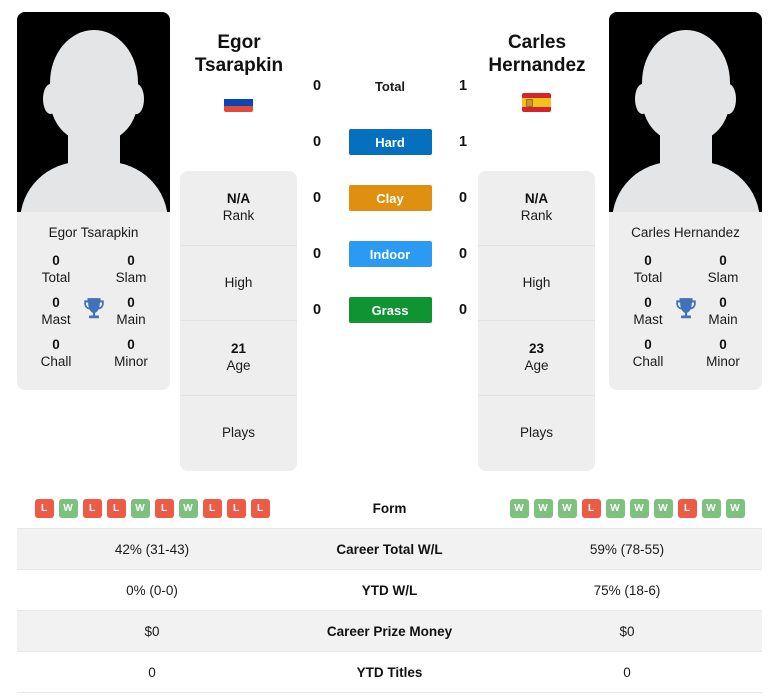 The width and height of the screenshot is (779, 699). I want to click on age-row-left: 21 Age, so click(238, 358).